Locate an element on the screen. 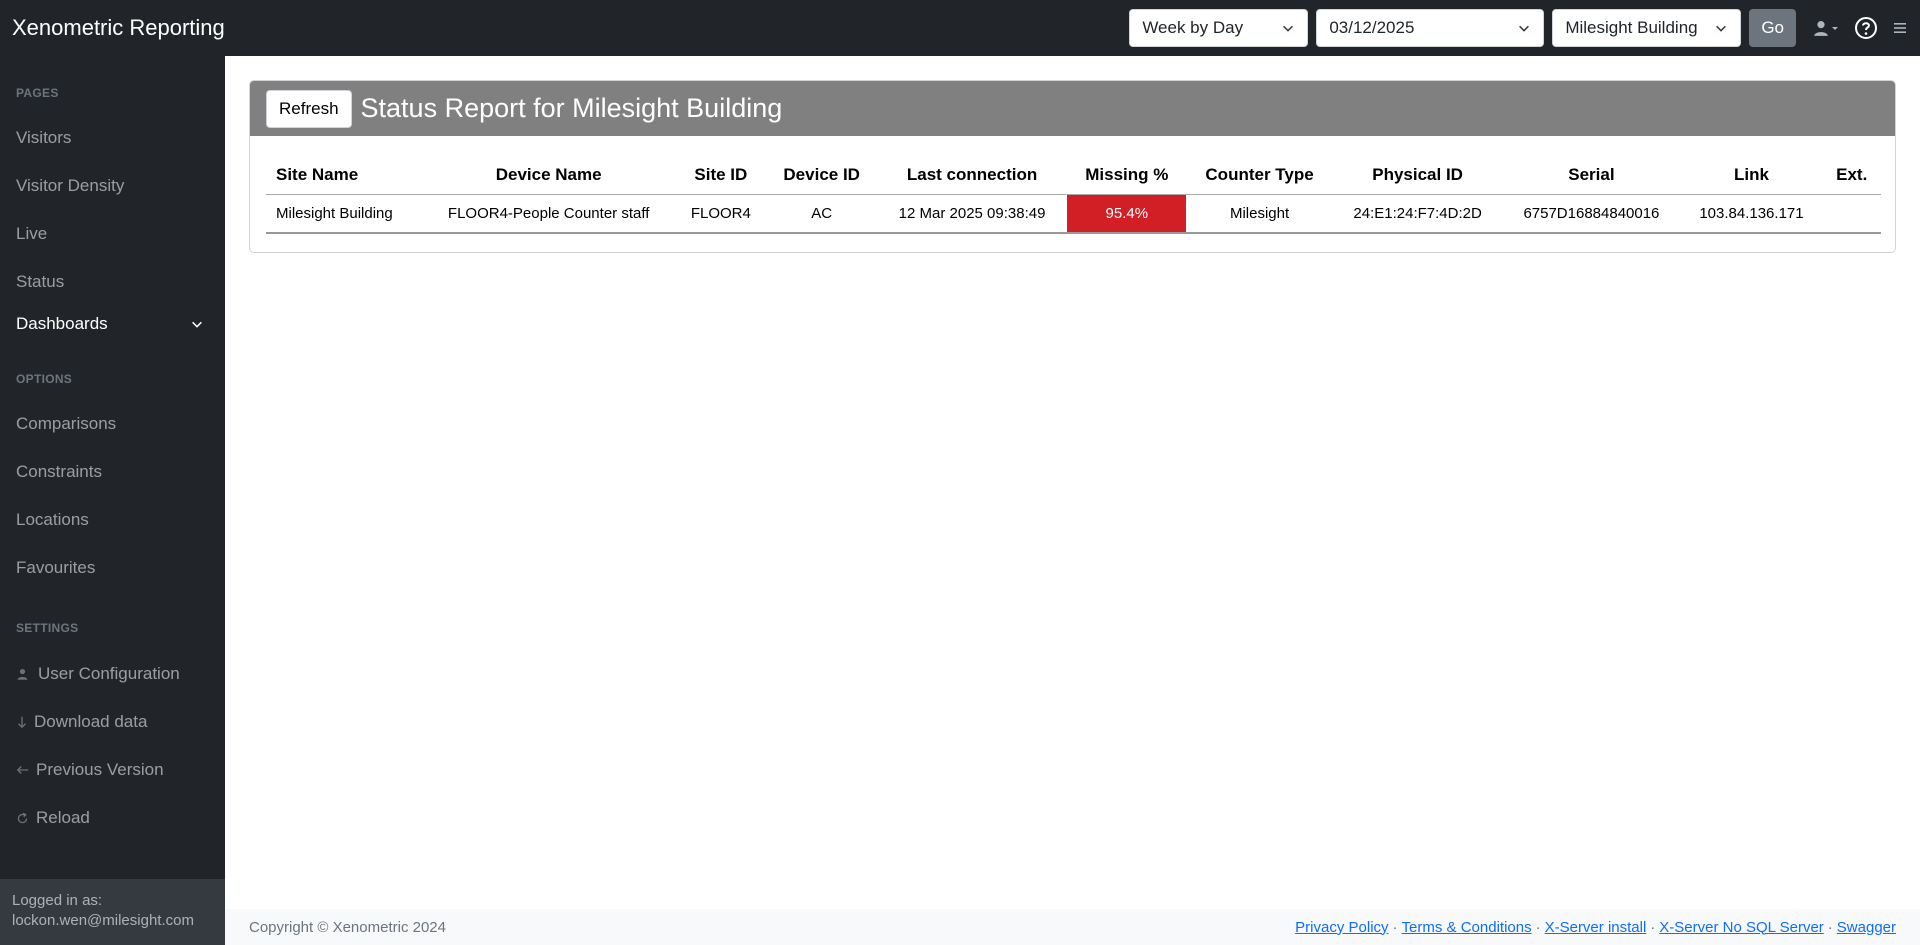 The image size is (1920, 945). privacy-policy-link: Privacy Policy is located at coordinates (1341, 927).